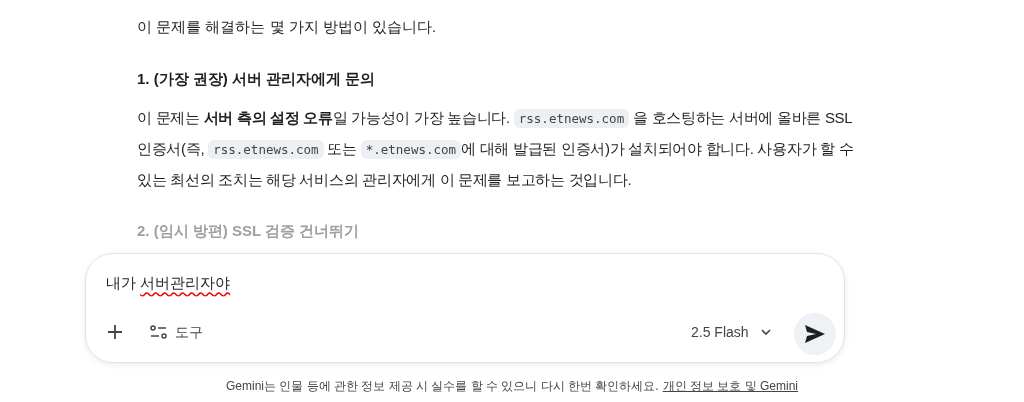  What do you see at coordinates (287, 27) in the screenshot?
I see `intro-text: 이 문제를 해결하는 몇 가지 방법이 있습니다.` at bounding box center [287, 27].